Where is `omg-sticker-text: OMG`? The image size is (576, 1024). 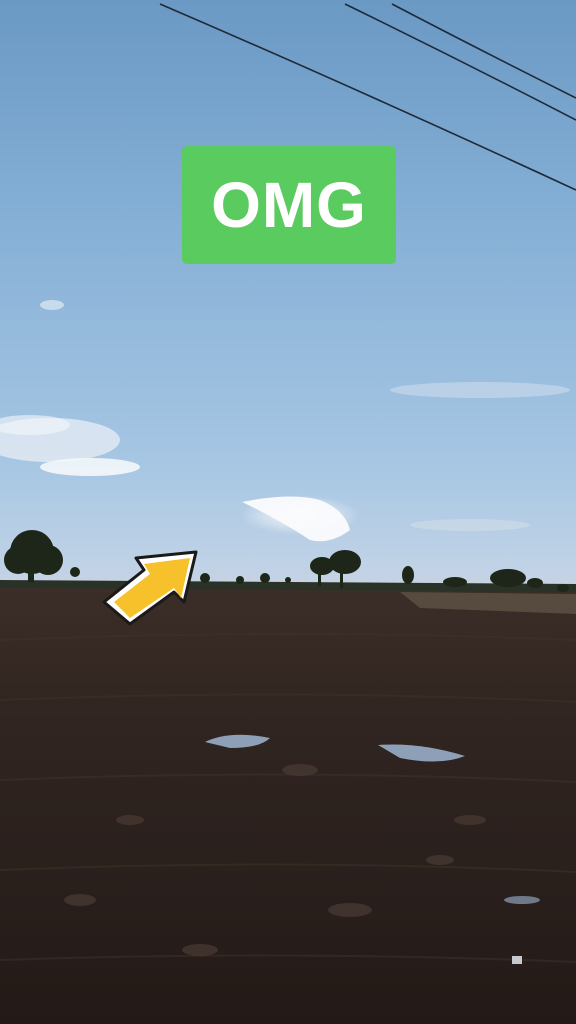
omg-sticker-text: OMG is located at coordinates (289, 205).